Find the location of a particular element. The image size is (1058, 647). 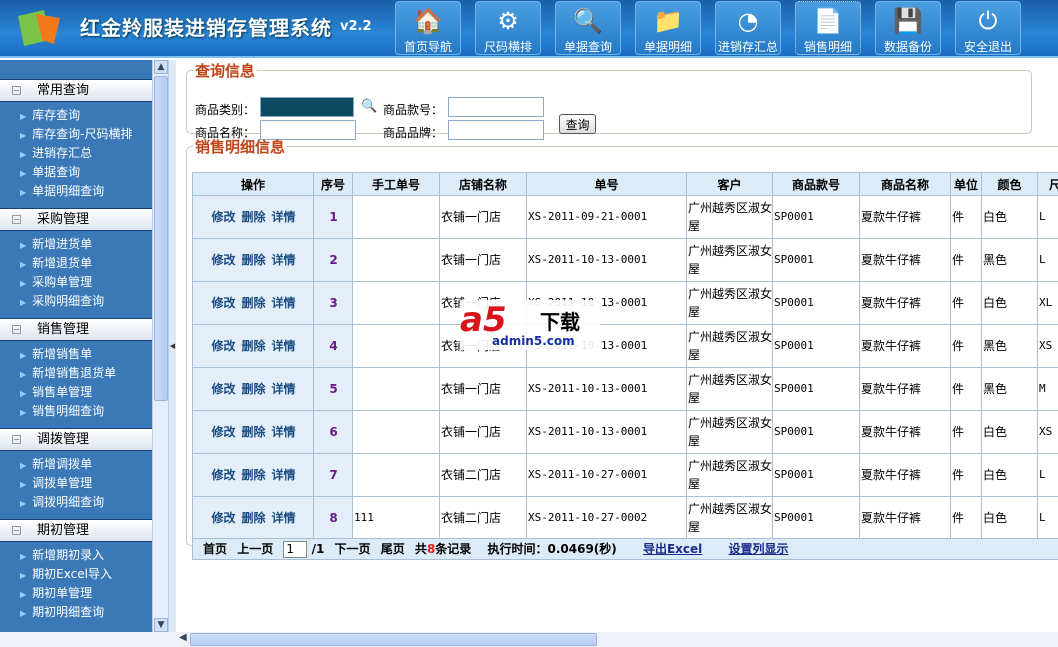

nav-button-5: 📄 销售明细 is located at coordinates (828, 28).